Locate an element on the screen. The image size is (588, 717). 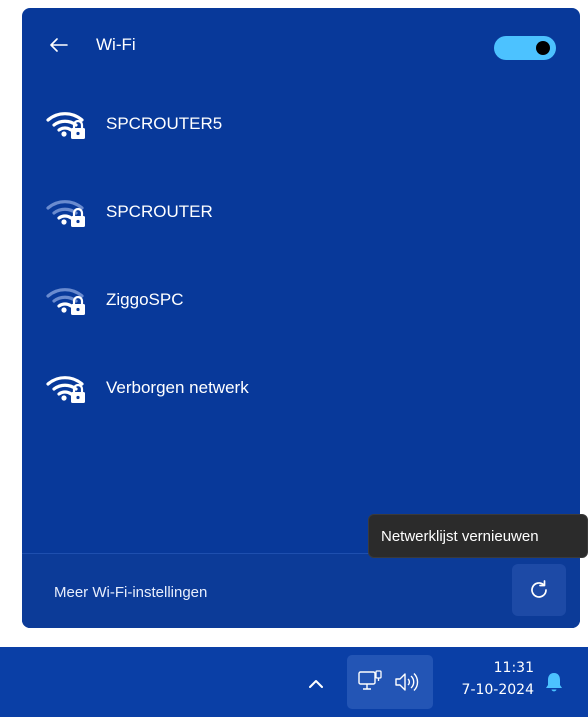
show-hidden-icons-button is located at coordinates (316, 683).